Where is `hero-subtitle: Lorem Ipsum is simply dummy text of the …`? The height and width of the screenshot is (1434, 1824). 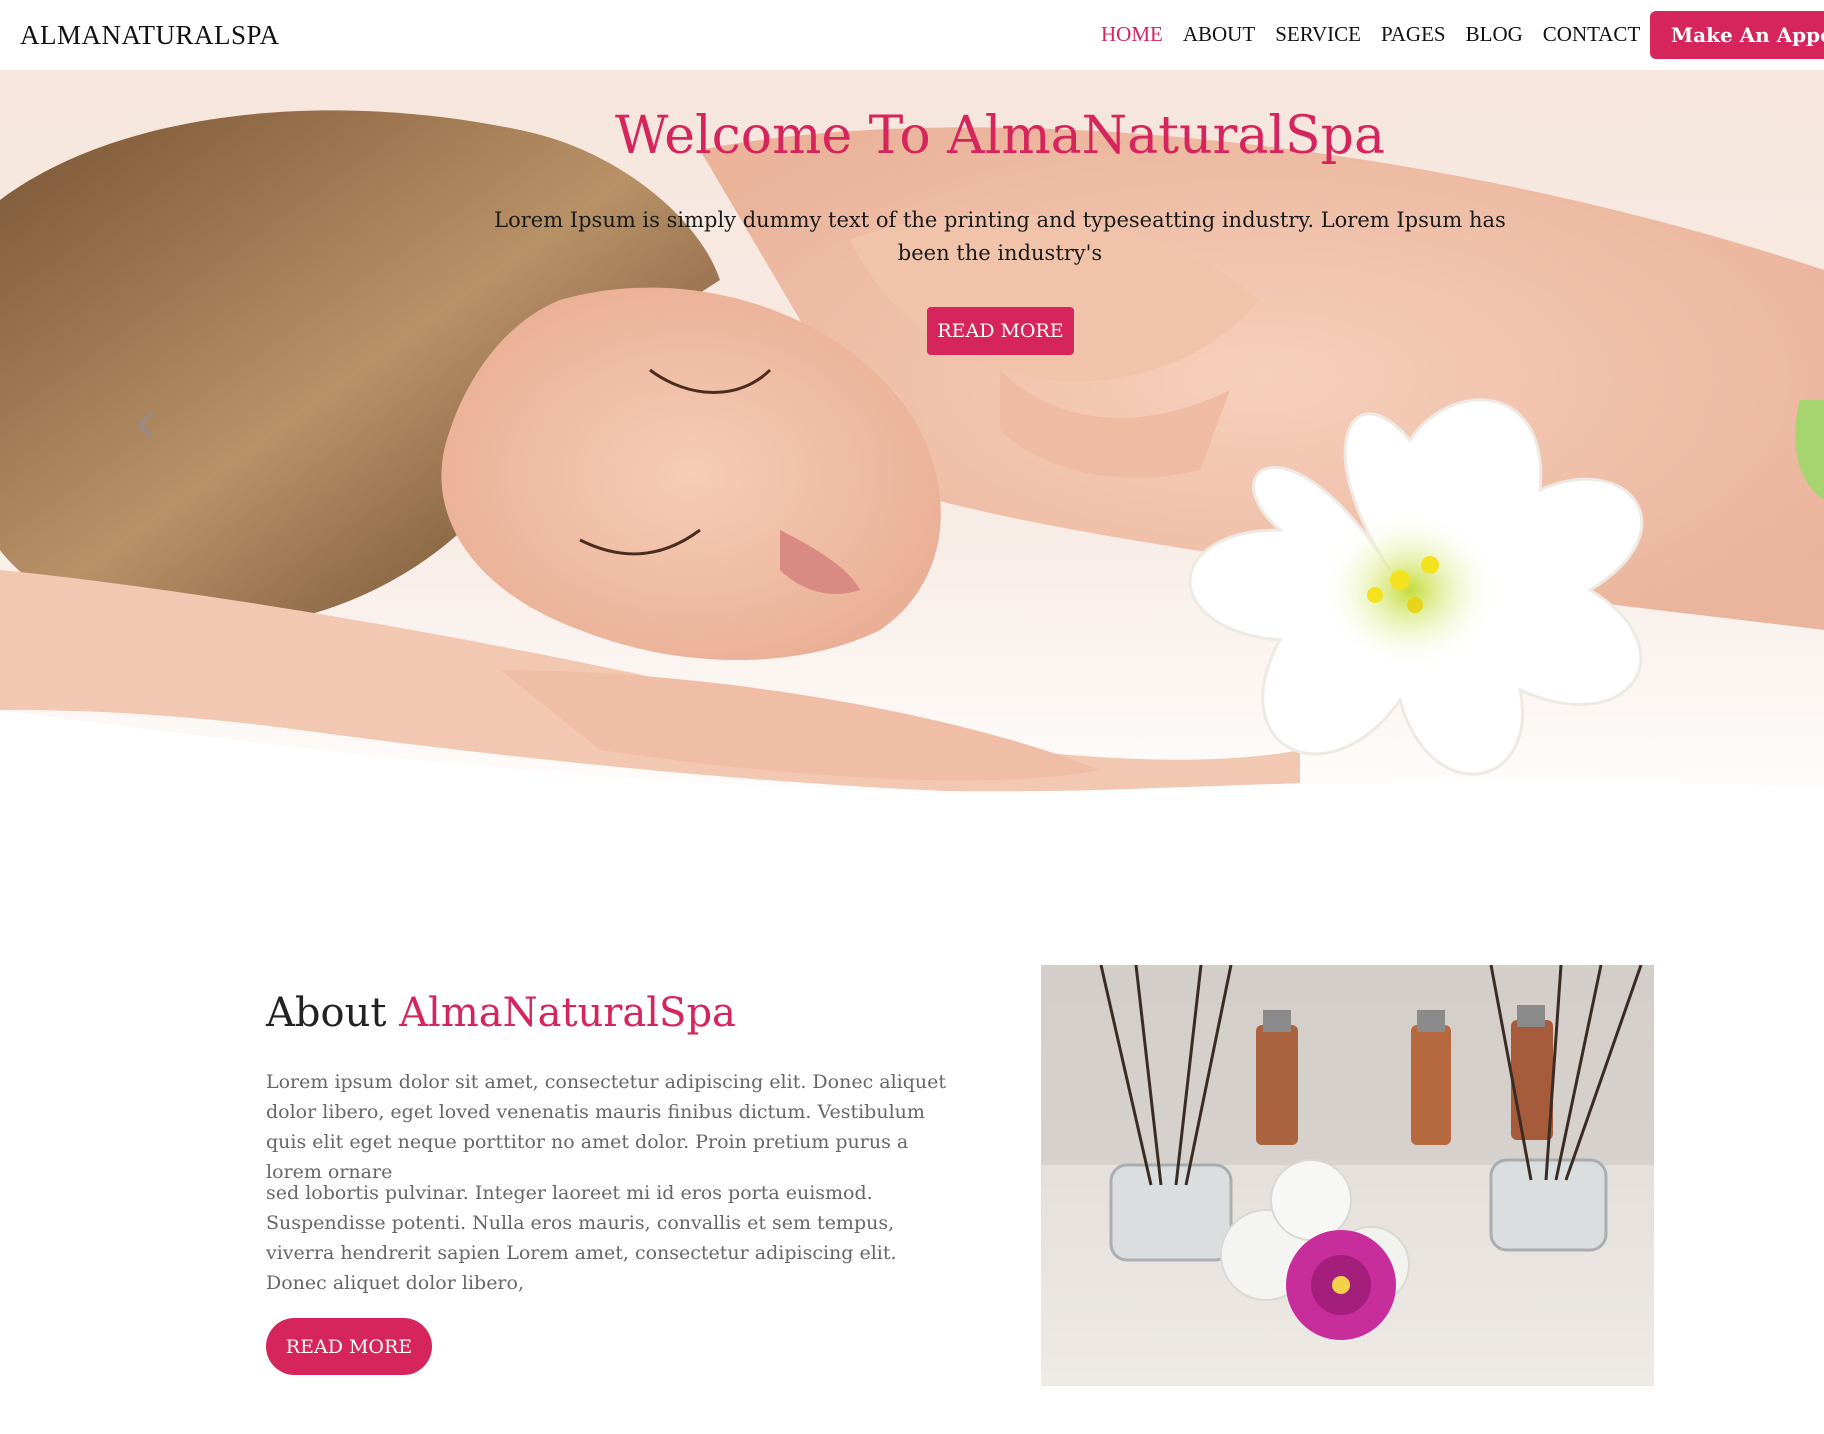
hero-subtitle: Lorem Ipsum is simply dummy text of the … is located at coordinates (1000, 236).